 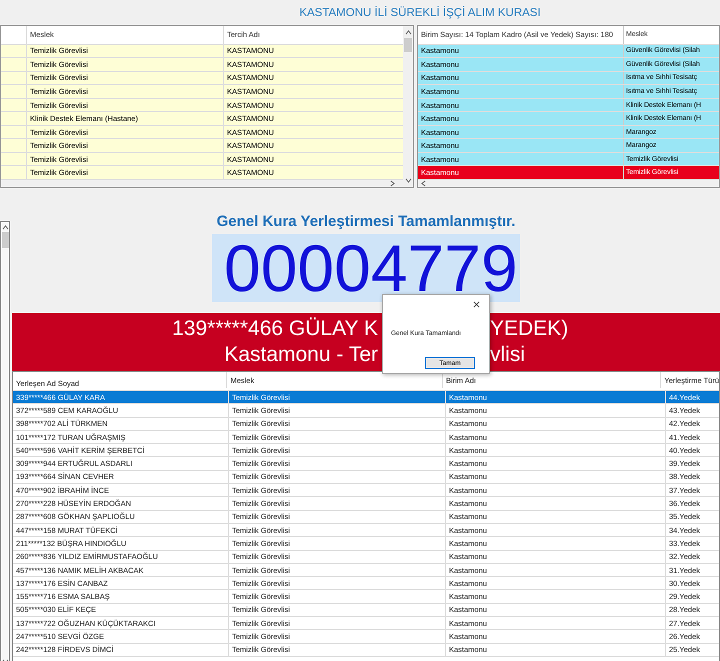 What do you see at coordinates (300, 355) in the screenshot?
I see `banner-text: Kastamonu - Ter` at bounding box center [300, 355].